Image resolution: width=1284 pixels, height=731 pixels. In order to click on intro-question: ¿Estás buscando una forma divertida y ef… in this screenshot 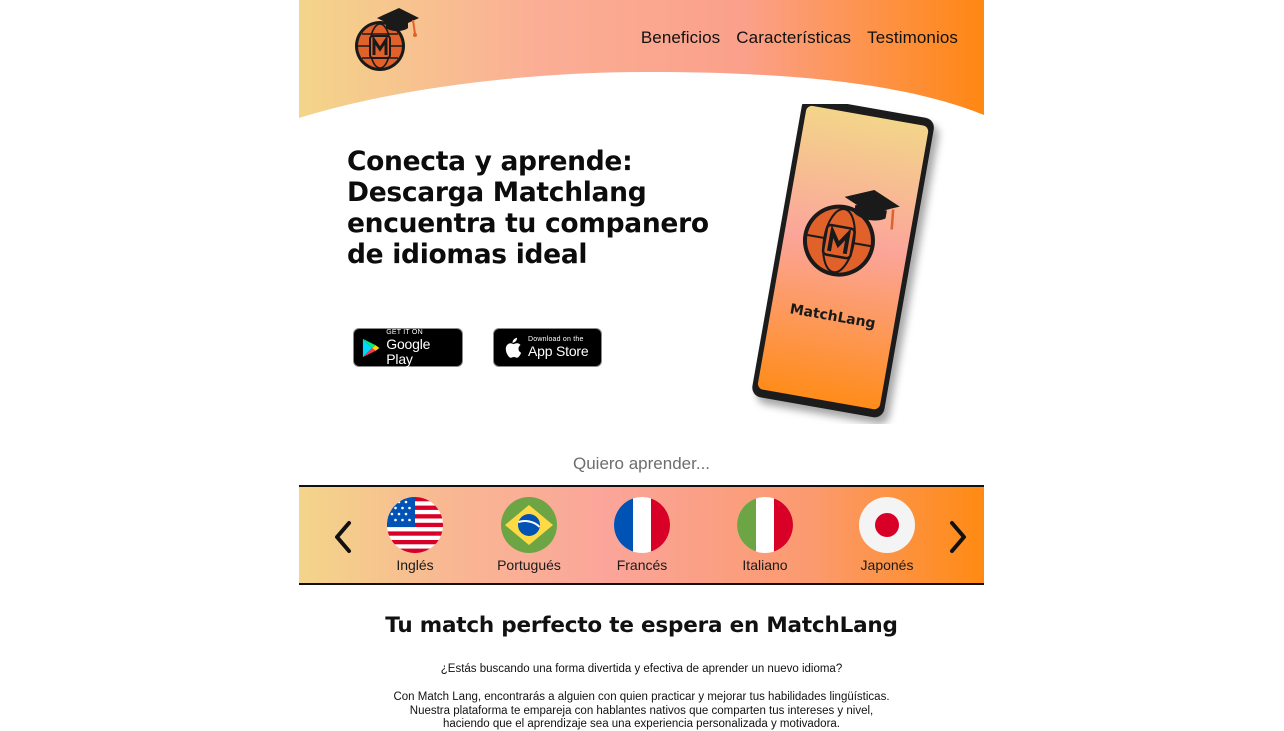, I will do `click(641, 669)`.